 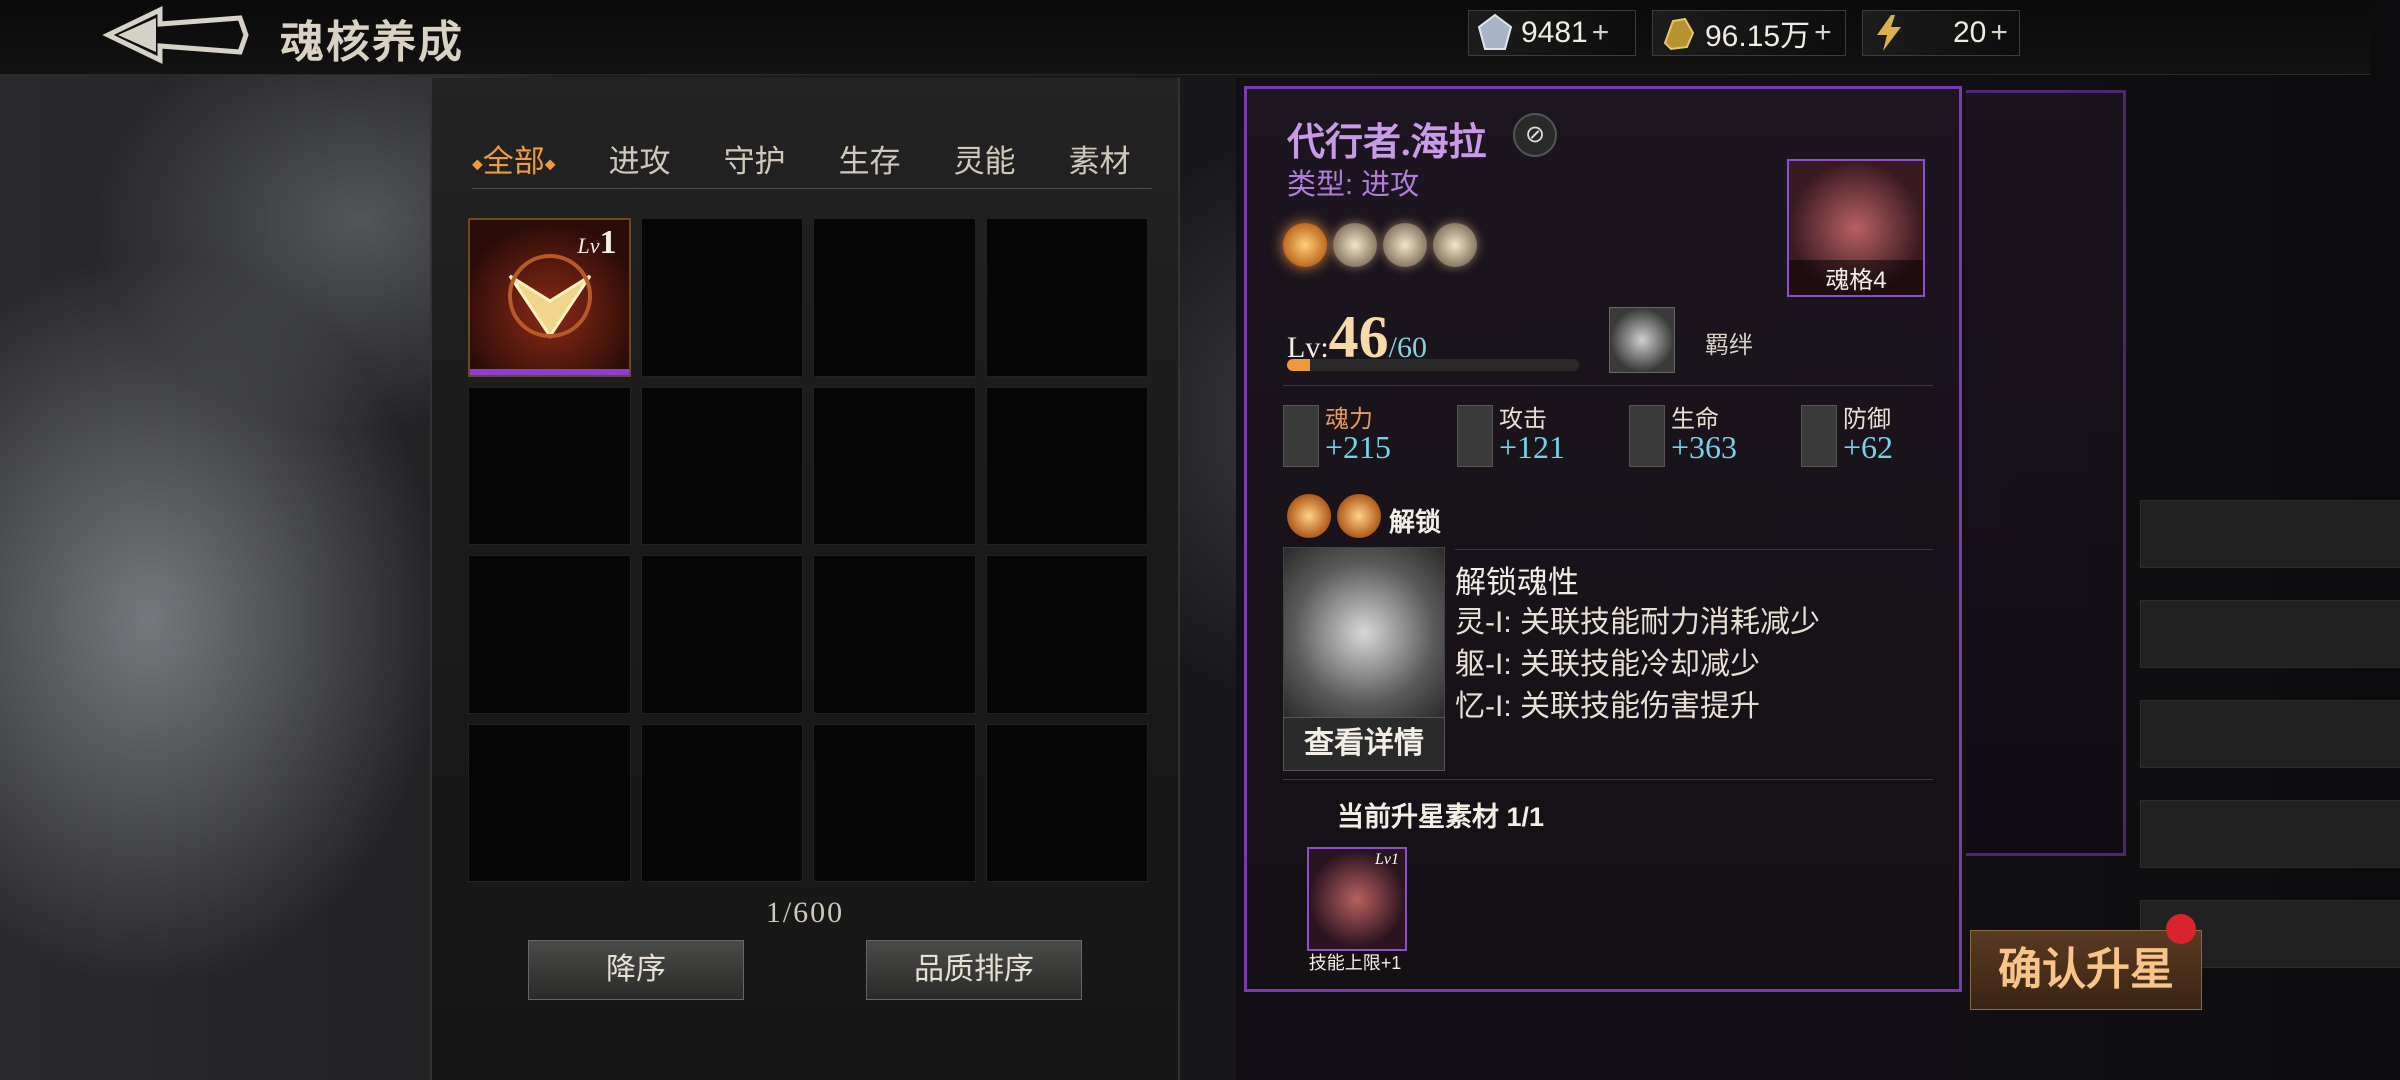 I want to click on tab-attack: 进攻, so click(x=640, y=158).